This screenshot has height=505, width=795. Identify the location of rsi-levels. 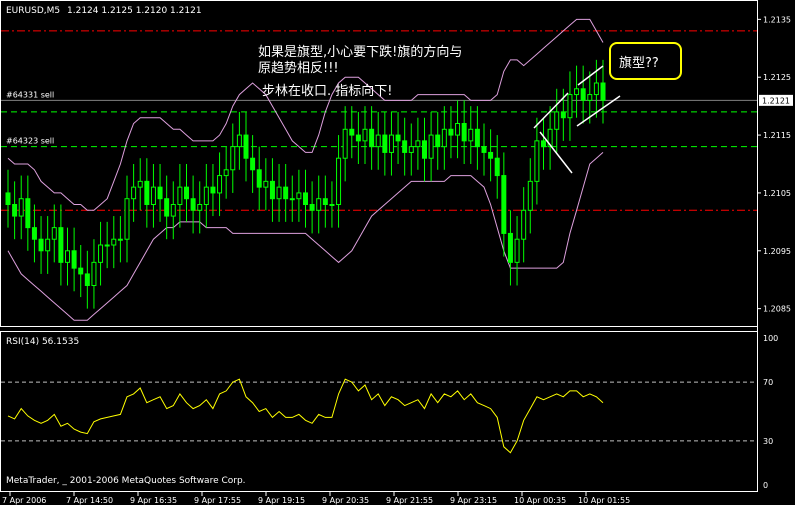
(379, 411).